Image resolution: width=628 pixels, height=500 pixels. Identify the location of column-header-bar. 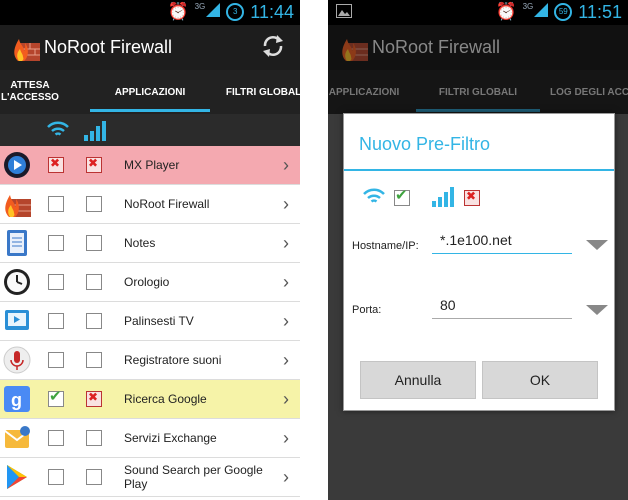
(150, 130).